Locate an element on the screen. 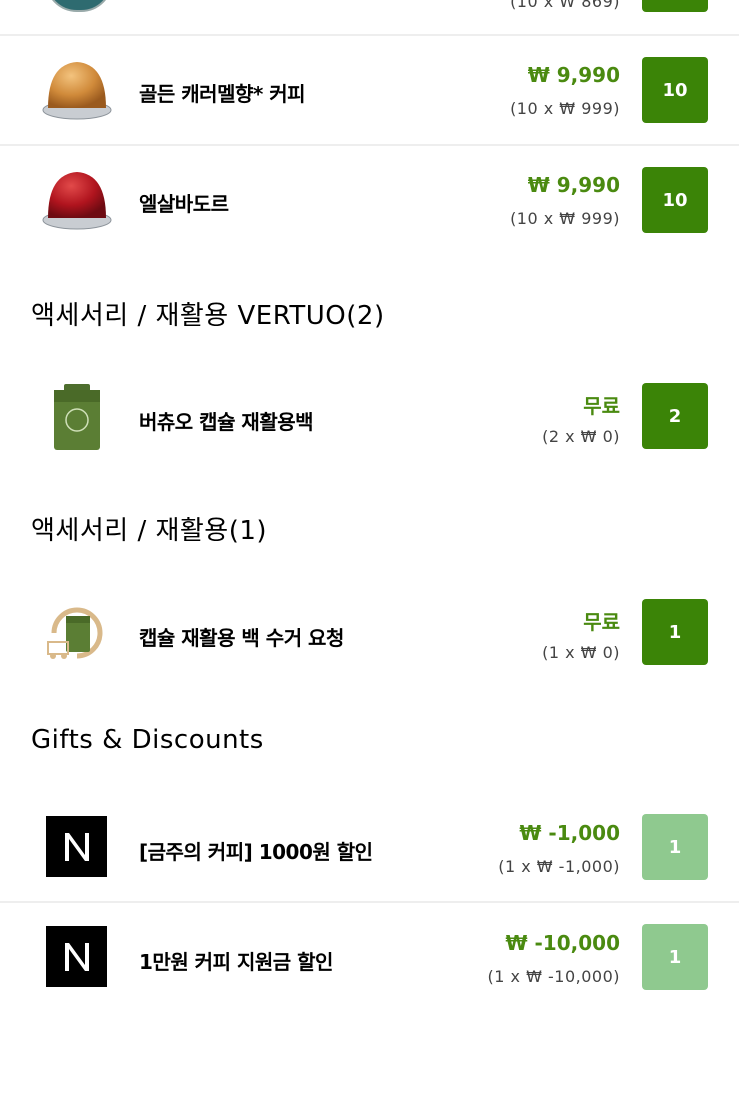 The image size is (739, 1099). item-name: 골든 캐러멜향* 커피 is located at coordinates (222, 94).